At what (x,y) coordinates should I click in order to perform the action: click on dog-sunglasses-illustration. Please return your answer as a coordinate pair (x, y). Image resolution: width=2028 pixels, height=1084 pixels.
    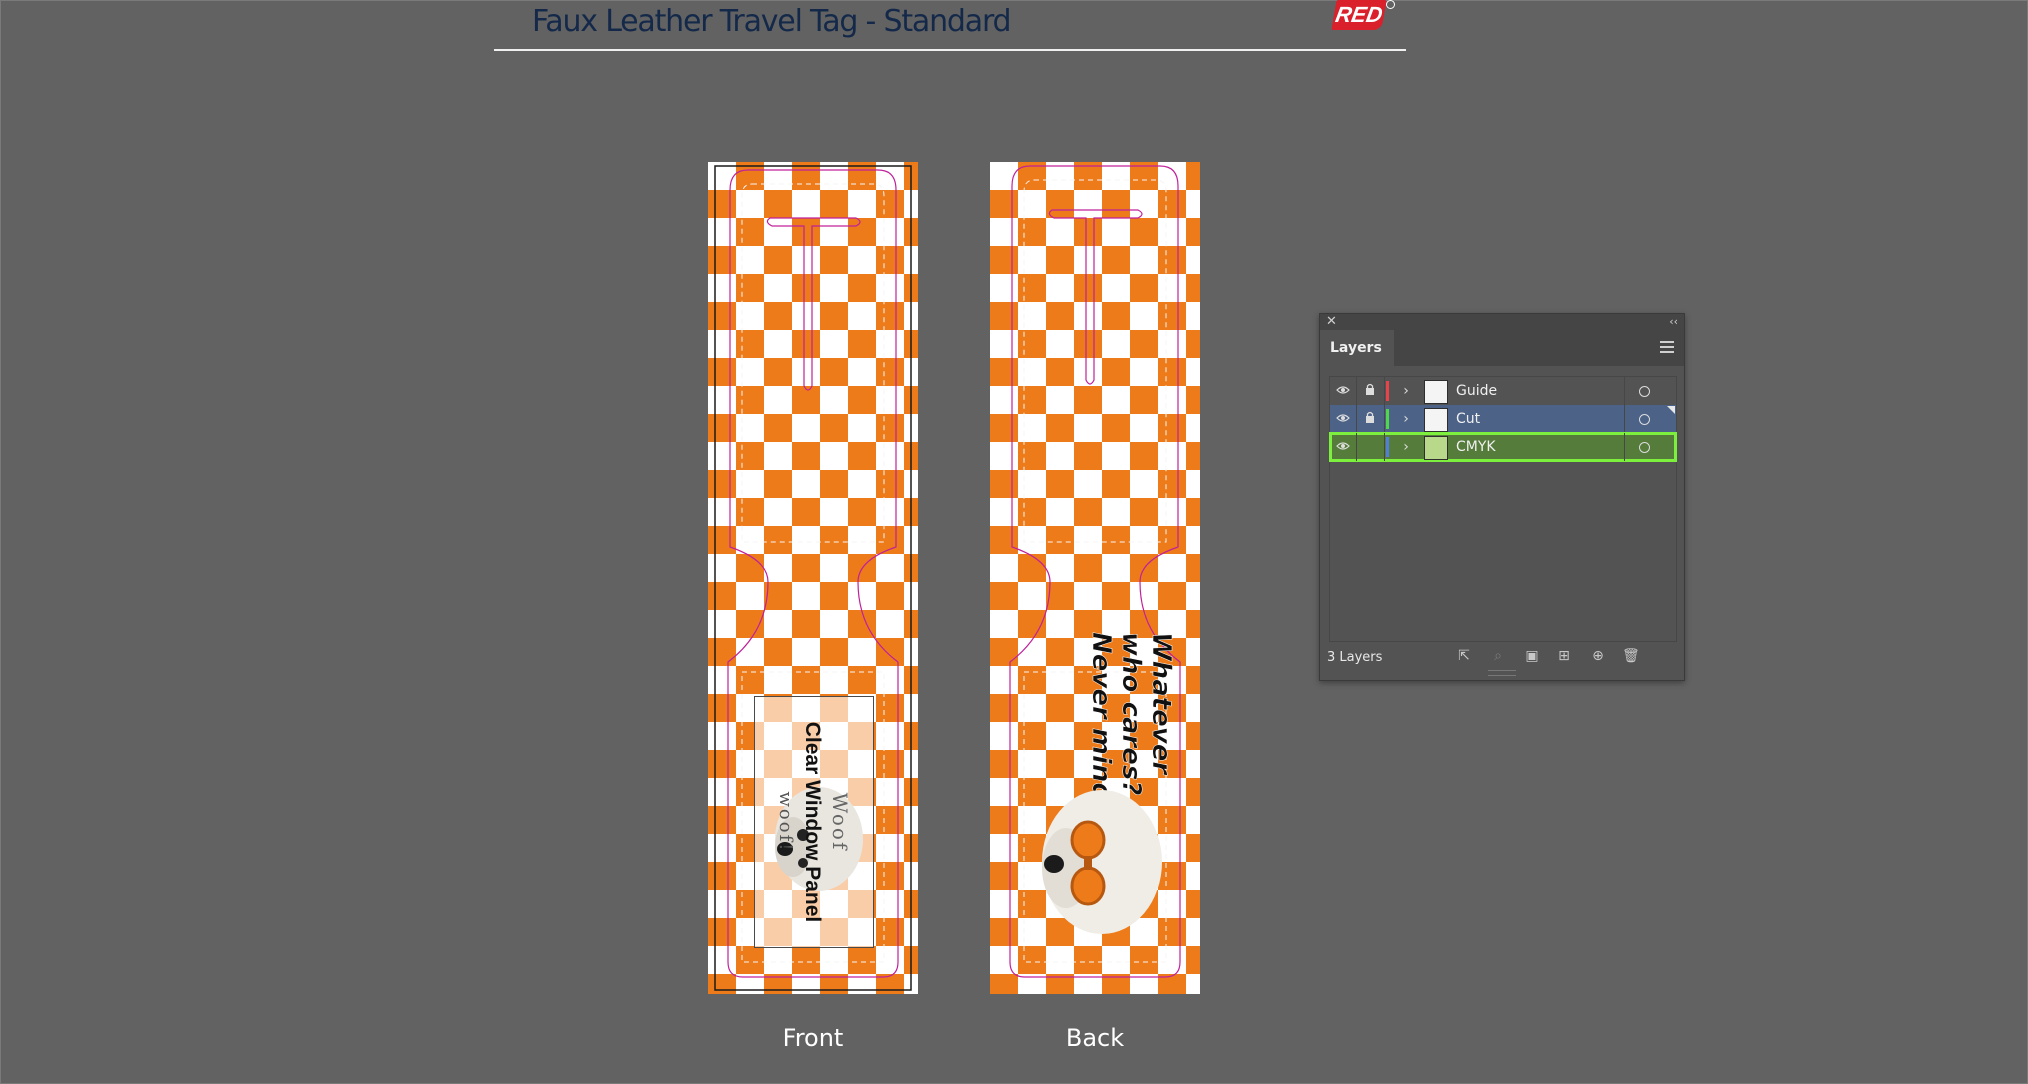
    Looking at the image, I should click on (1102, 862).